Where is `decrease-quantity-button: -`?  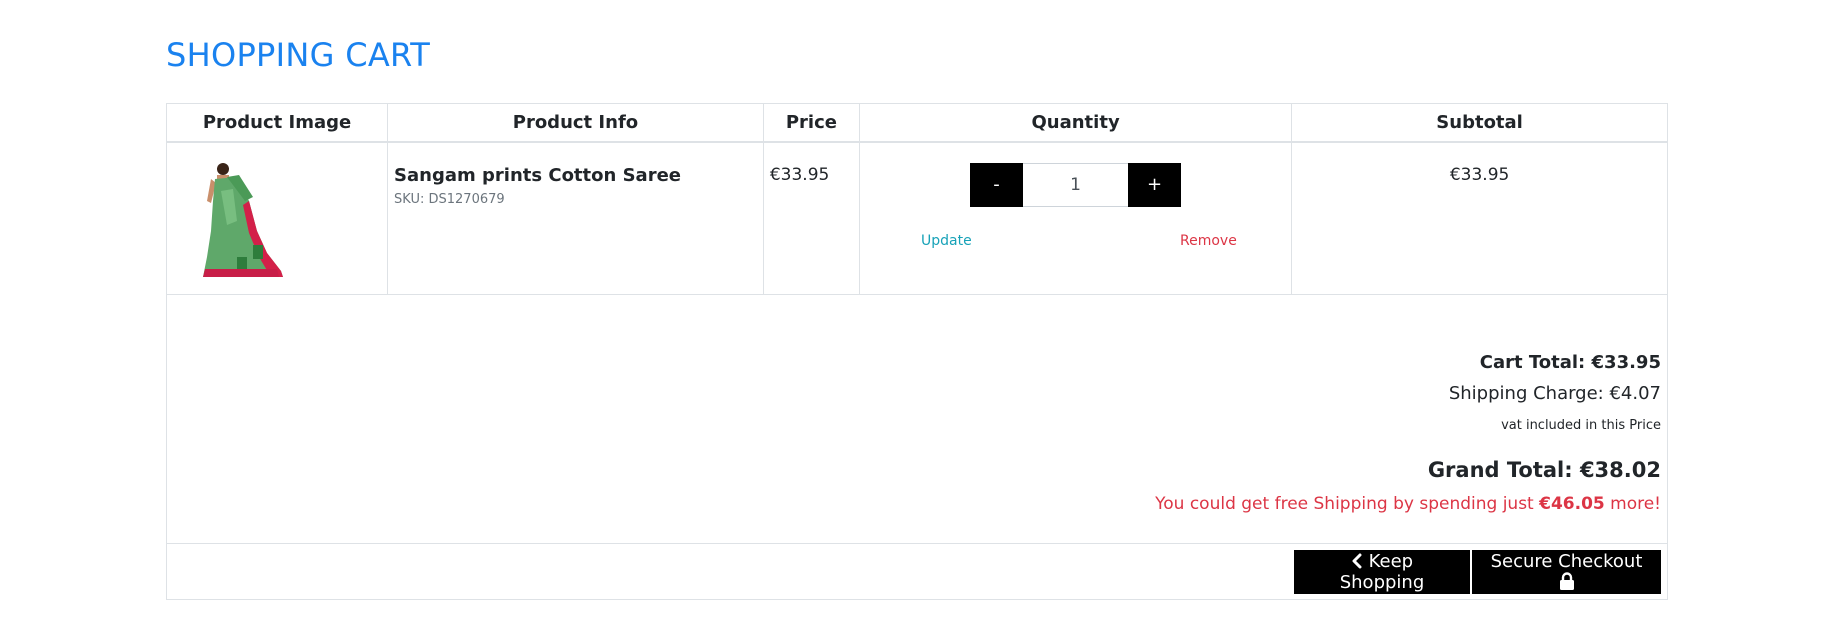
decrease-quantity-button: - is located at coordinates (996, 184).